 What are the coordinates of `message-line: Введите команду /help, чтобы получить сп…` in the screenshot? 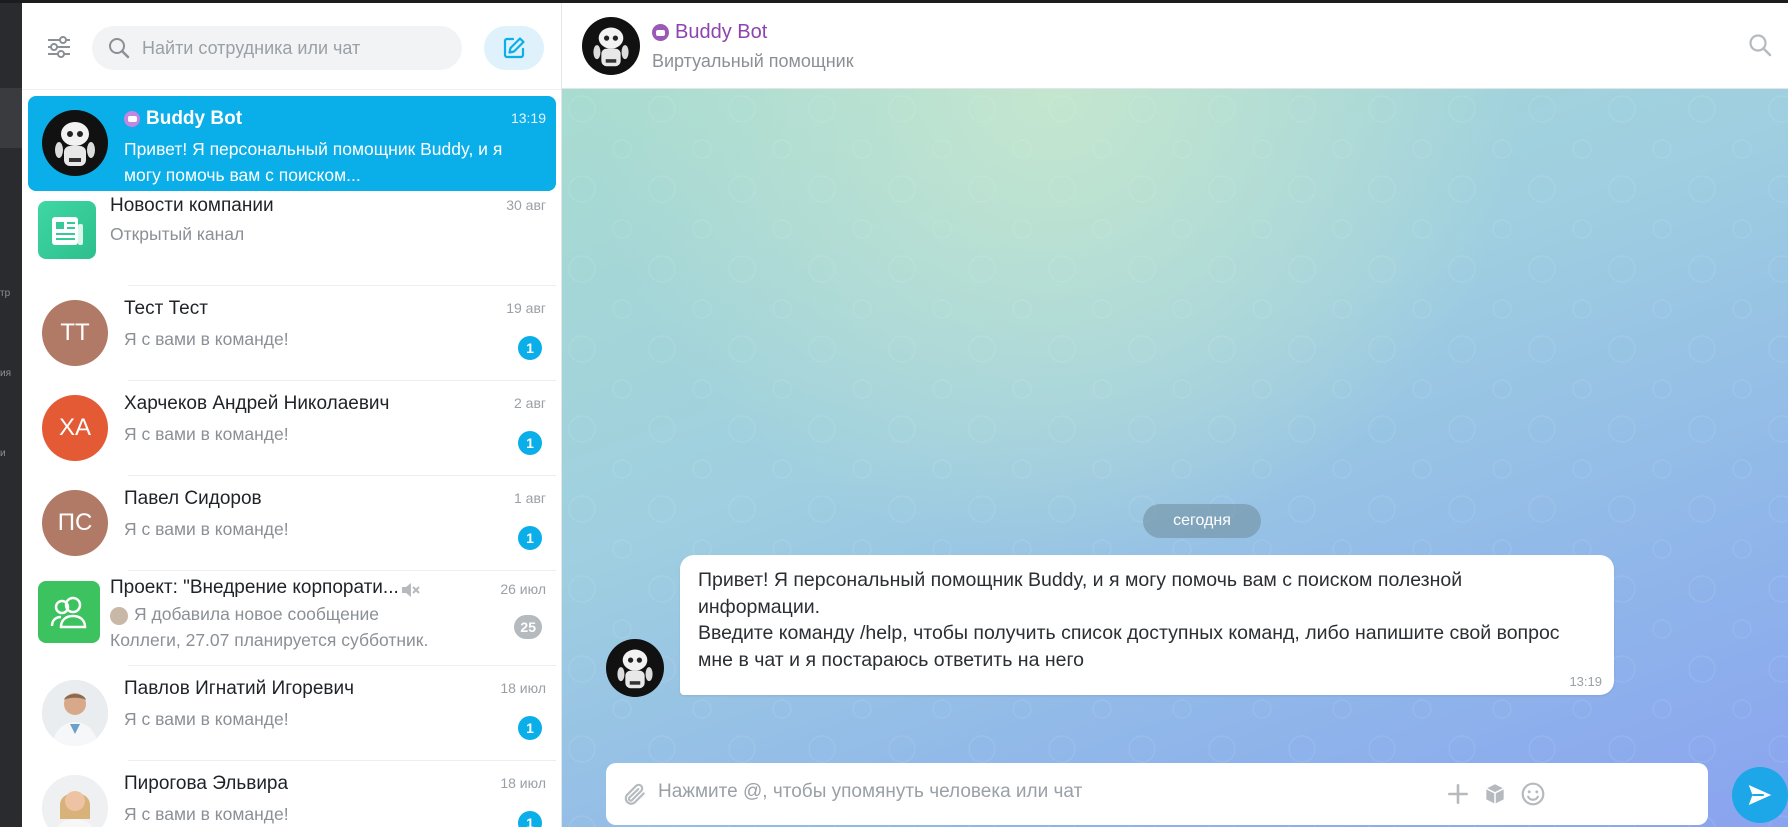 It's located at (1129, 633).